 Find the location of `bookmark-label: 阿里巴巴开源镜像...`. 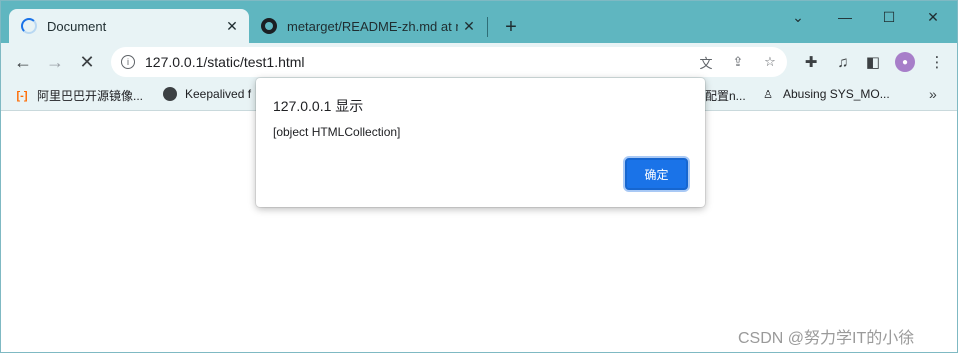

bookmark-label: 阿里巴巴开源镜像... is located at coordinates (90, 96).